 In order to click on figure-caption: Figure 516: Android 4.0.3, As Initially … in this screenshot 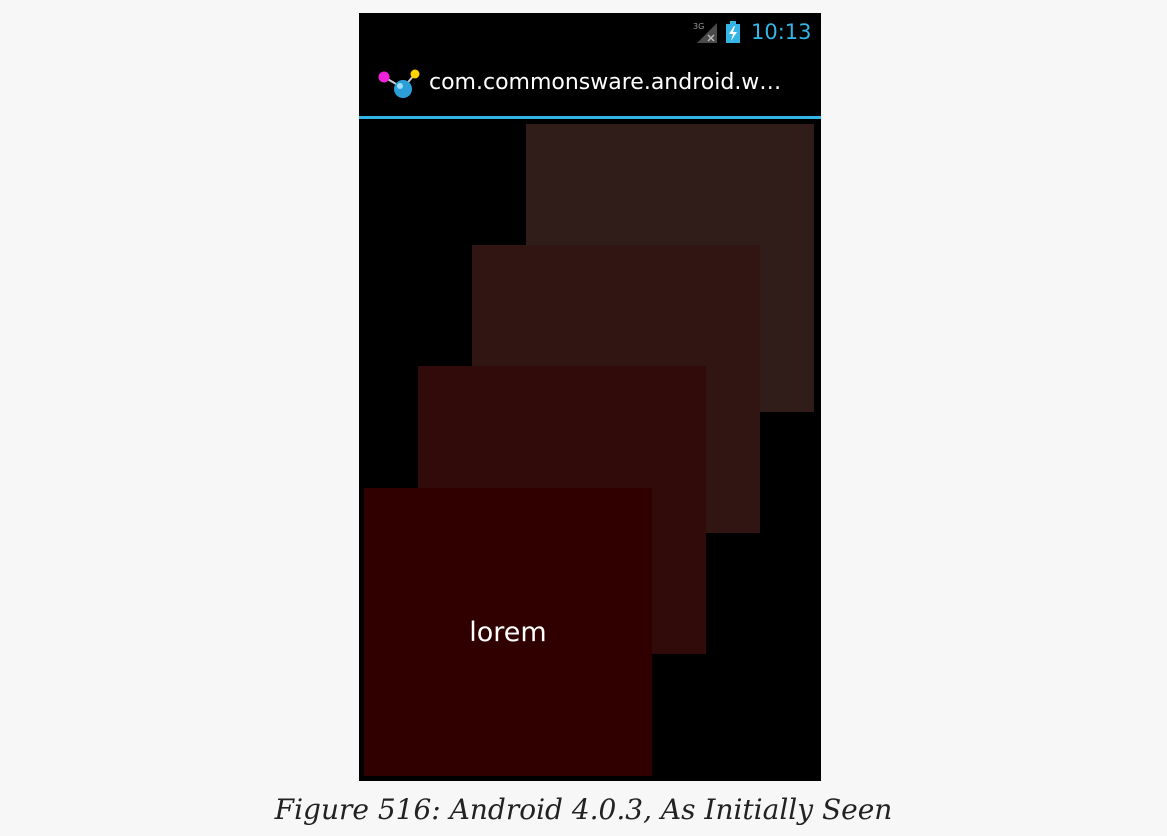, I will do `click(583, 809)`.